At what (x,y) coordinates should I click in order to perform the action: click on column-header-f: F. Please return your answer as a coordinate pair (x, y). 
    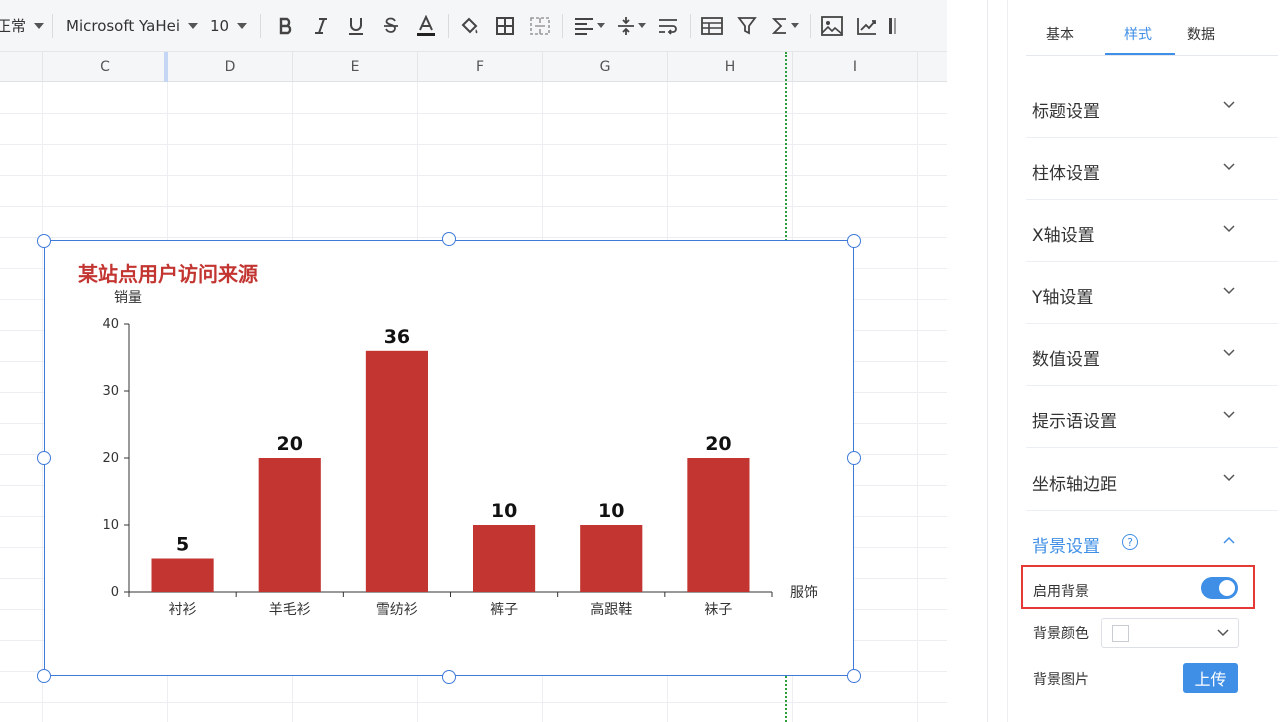
    Looking at the image, I should click on (480, 67).